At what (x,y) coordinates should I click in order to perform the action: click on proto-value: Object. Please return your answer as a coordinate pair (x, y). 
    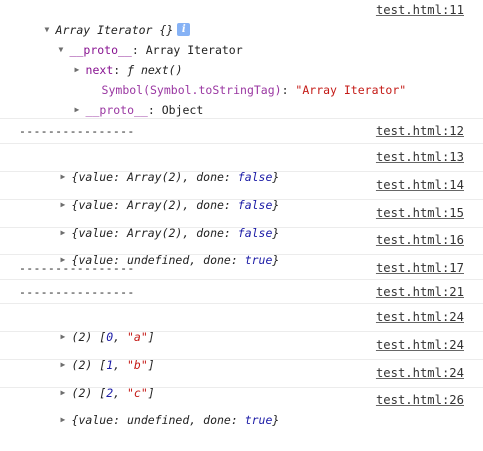
    Looking at the image, I should click on (182, 110).